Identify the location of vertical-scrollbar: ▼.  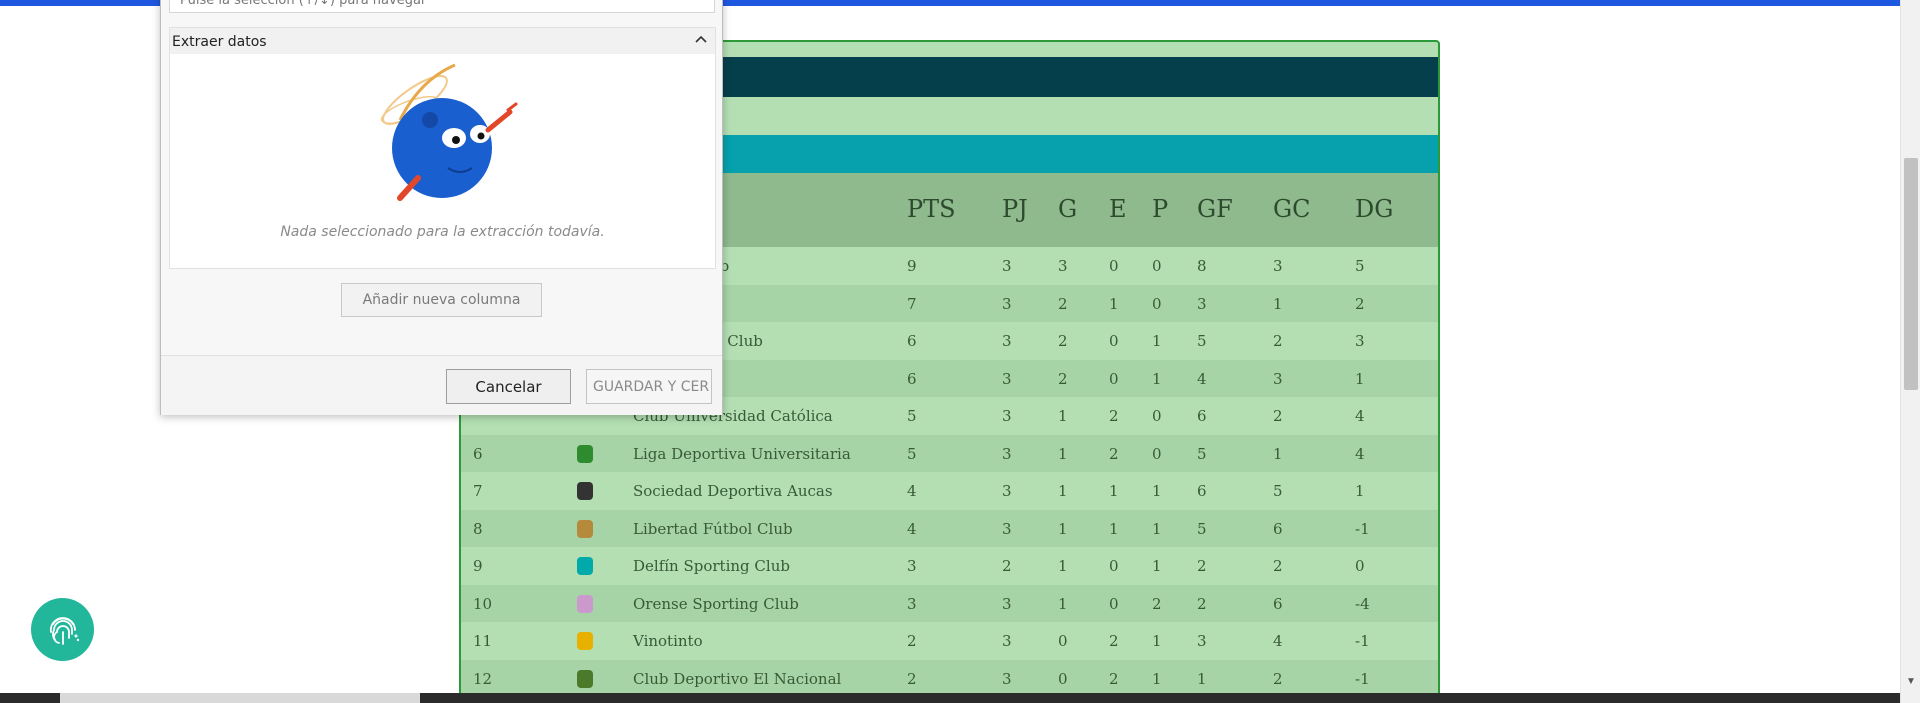
(1910, 351).